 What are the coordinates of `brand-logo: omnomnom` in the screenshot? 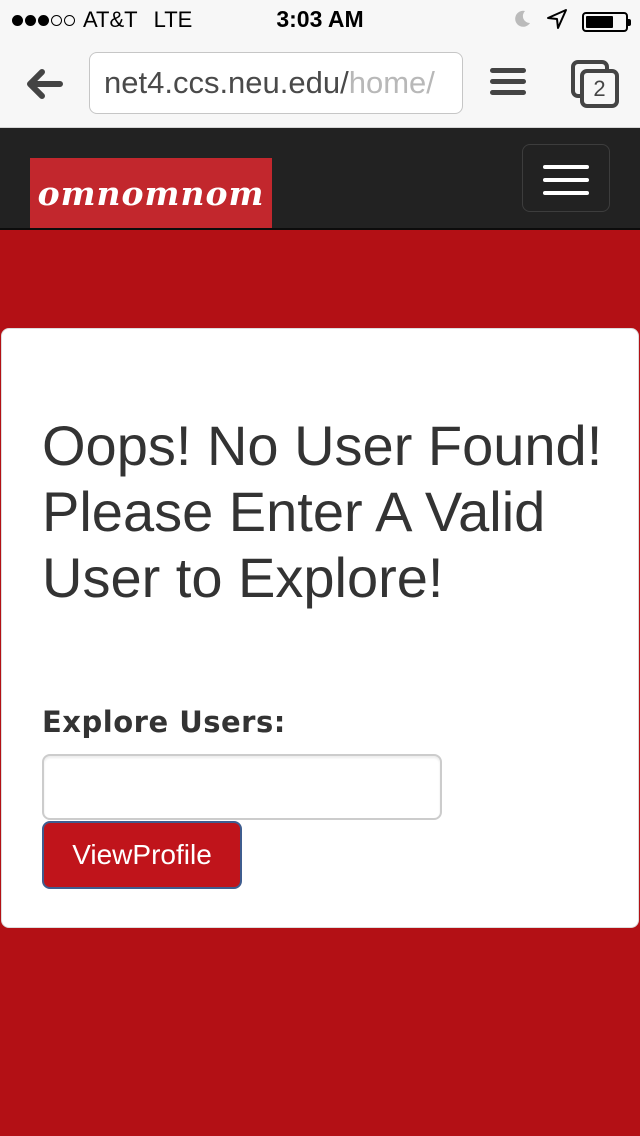 It's located at (151, 193).